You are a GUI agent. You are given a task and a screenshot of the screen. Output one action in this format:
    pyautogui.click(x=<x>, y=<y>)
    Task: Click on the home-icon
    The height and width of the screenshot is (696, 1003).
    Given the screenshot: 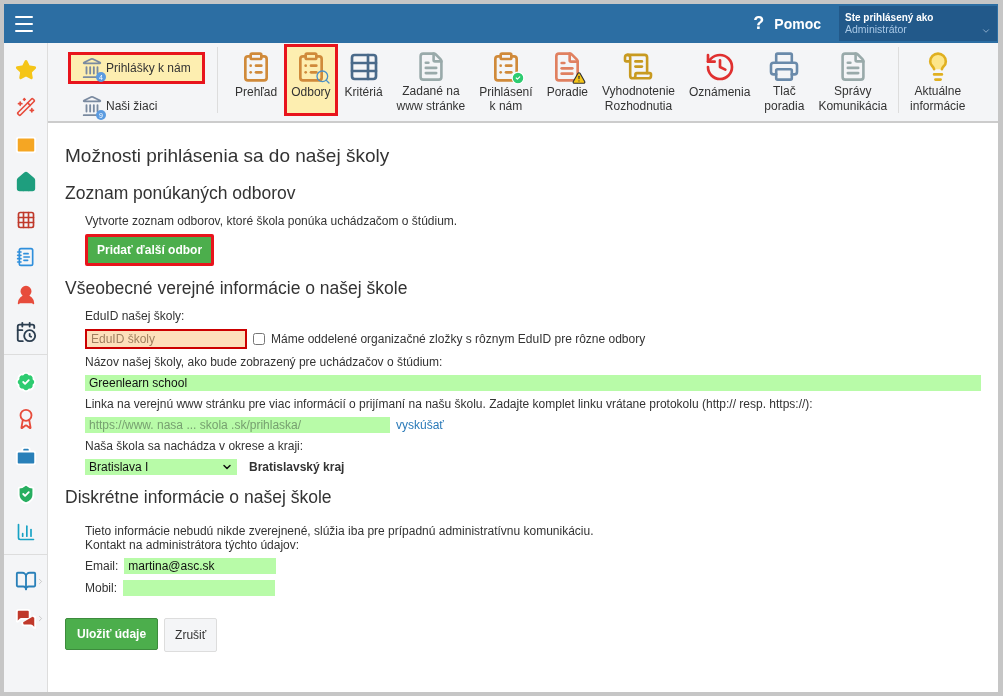 What is the action you would take?
    pyautogui.click(x=25, y=182)
    